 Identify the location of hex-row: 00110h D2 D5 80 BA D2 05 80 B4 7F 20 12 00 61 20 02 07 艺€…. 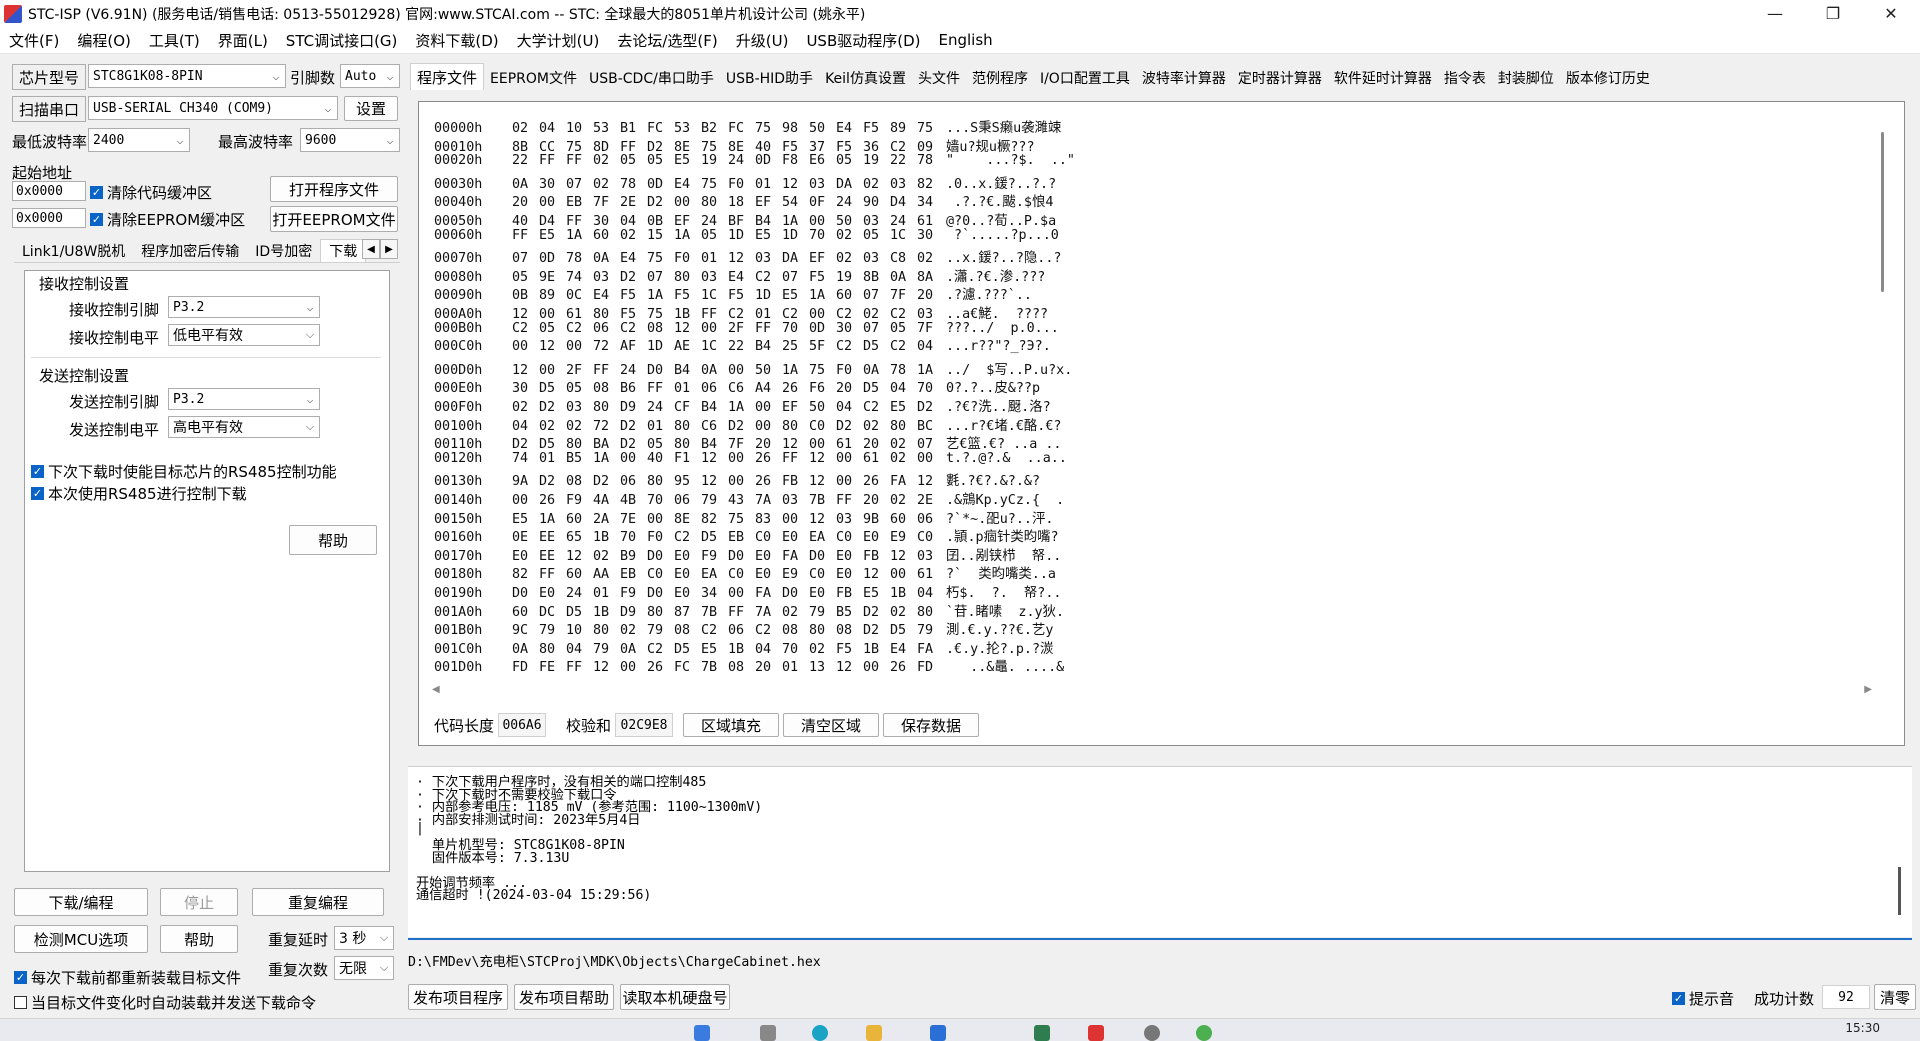
(747, 442).